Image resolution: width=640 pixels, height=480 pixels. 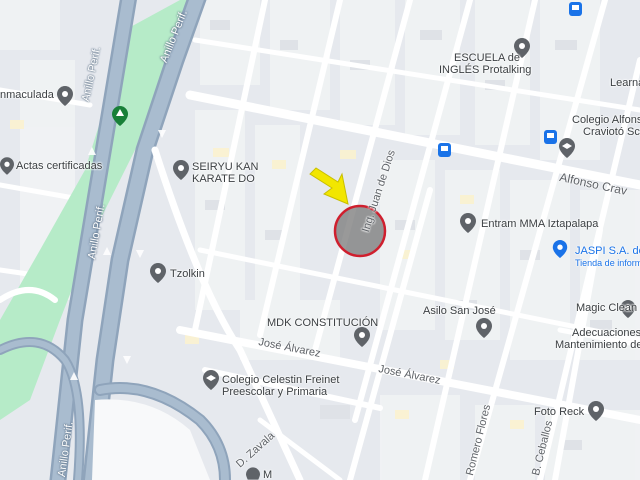 What do you see at coordinates (539, 224) in the screenshot?
I see `place-label: Entram MMA Iztapalapa` at bounding box center [539, 224].